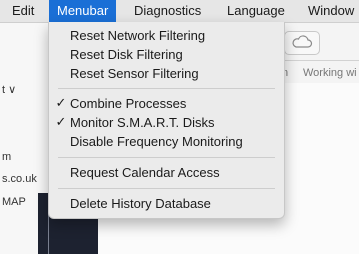 Image resolution: width=359 pixels, height=254 pixels. What do you see at coordinates (9, 90) in the screenshot?
I see `background-text-dropdown: t ∨` at bounding box center [9, 90].